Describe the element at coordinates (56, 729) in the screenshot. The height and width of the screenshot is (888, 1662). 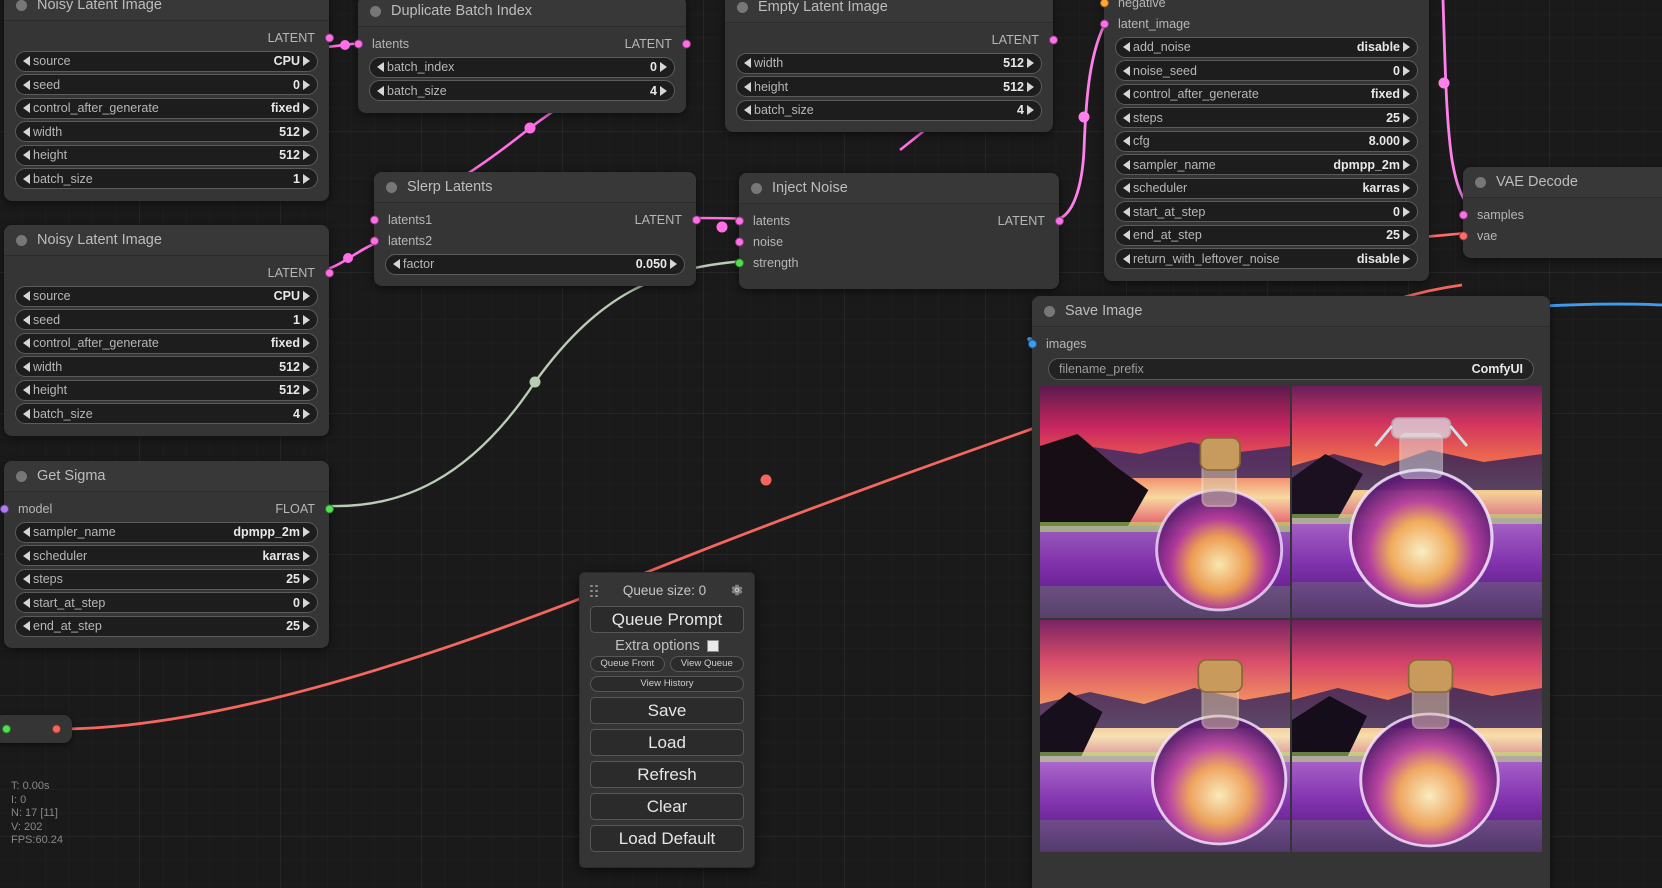
I see `reroute-output-dot-icon` at that location.